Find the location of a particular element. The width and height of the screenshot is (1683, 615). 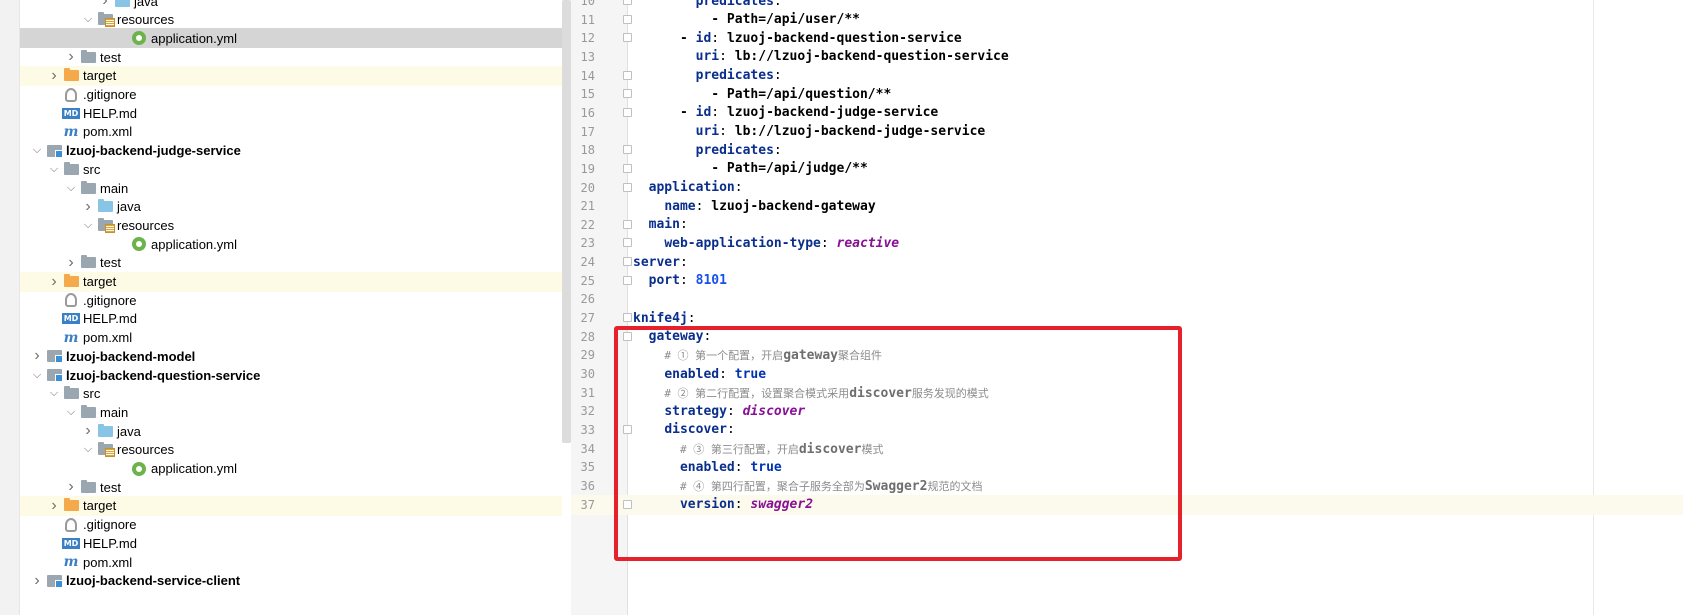

code-line: 15 - Path=/api/question/** is located at coordinates (1127, 94).